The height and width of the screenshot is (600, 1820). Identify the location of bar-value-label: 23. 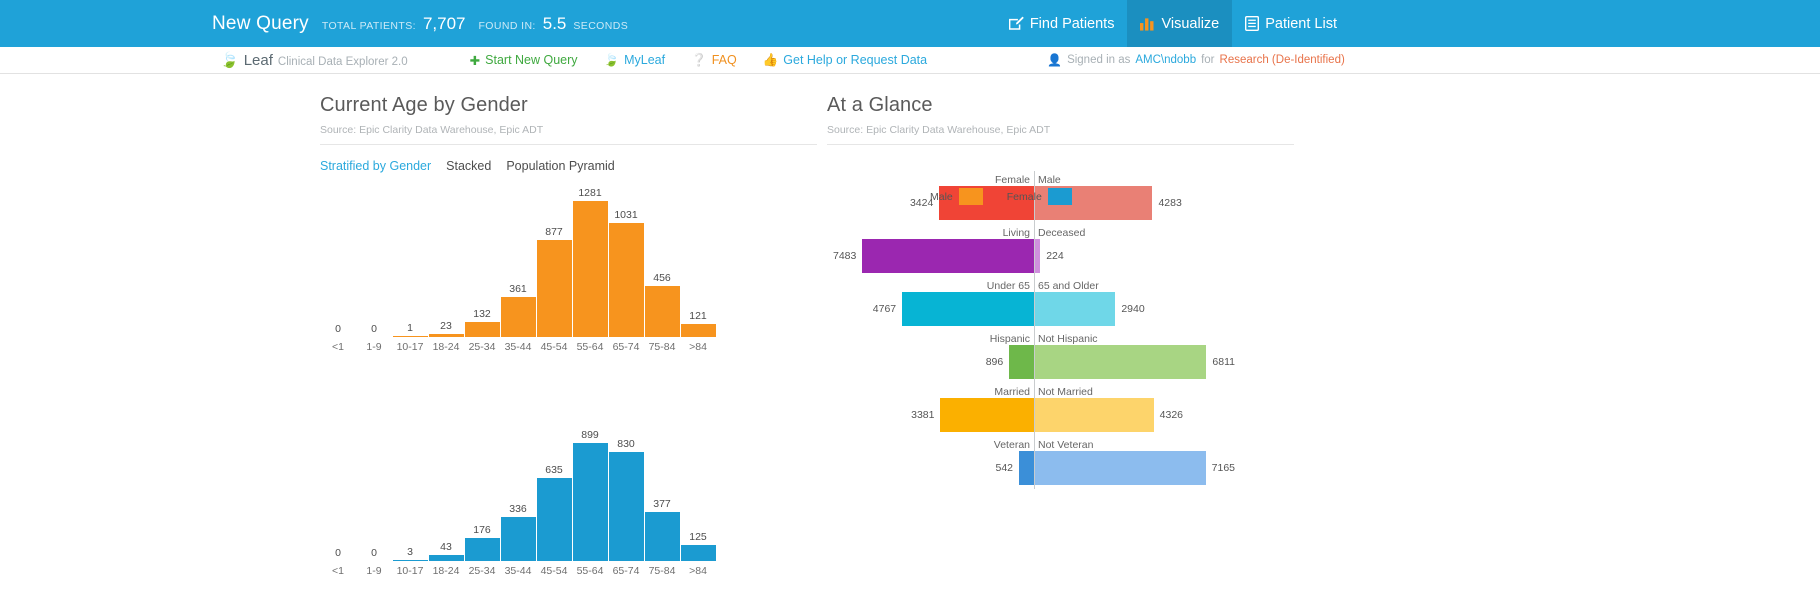
(446, 326).